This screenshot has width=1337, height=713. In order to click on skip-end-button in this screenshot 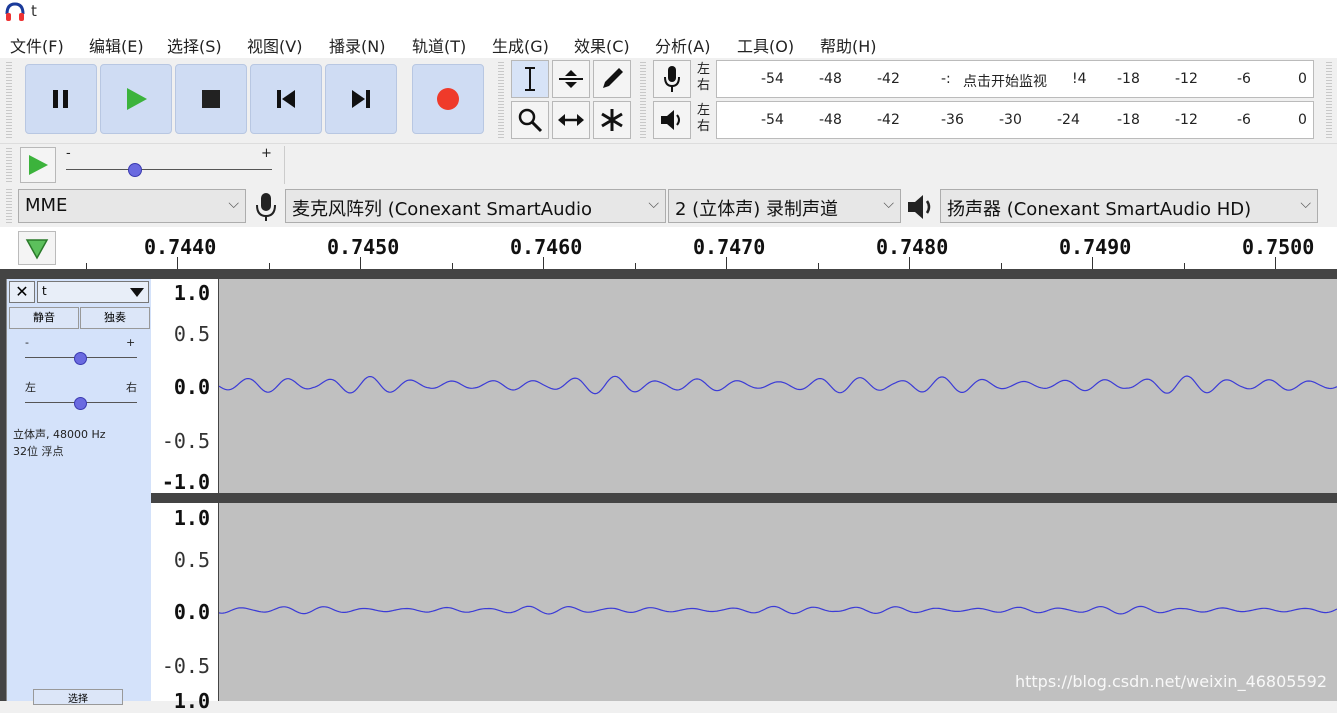, I will do `click(361, 99)`.